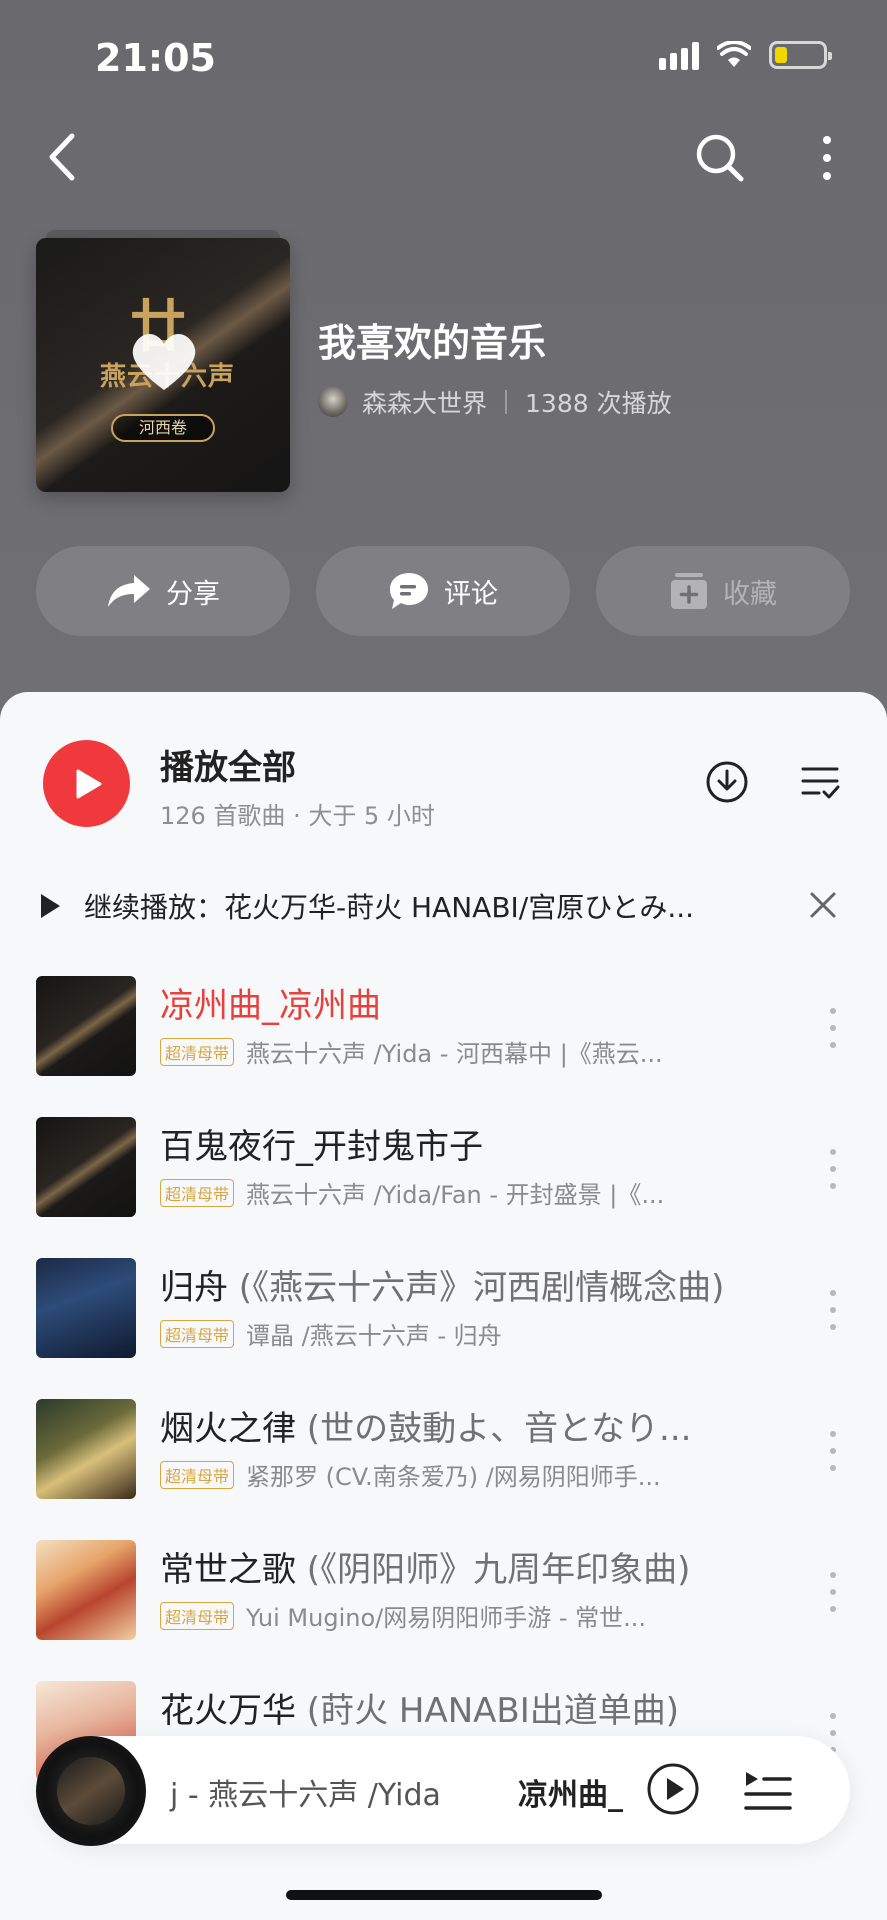  I want to click on play-small-icon, so click(50, 906).